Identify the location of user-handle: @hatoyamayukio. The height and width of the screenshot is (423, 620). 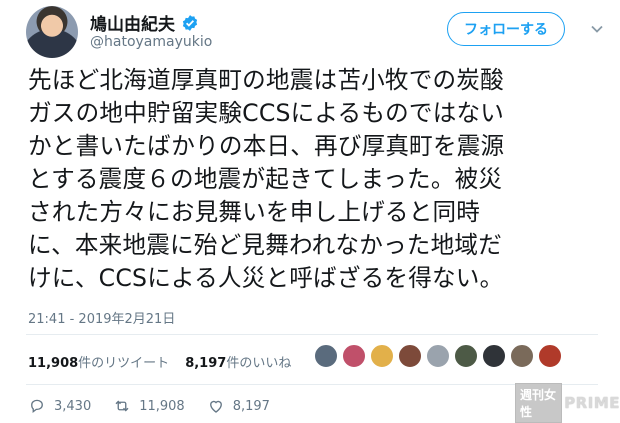
(151, 42).